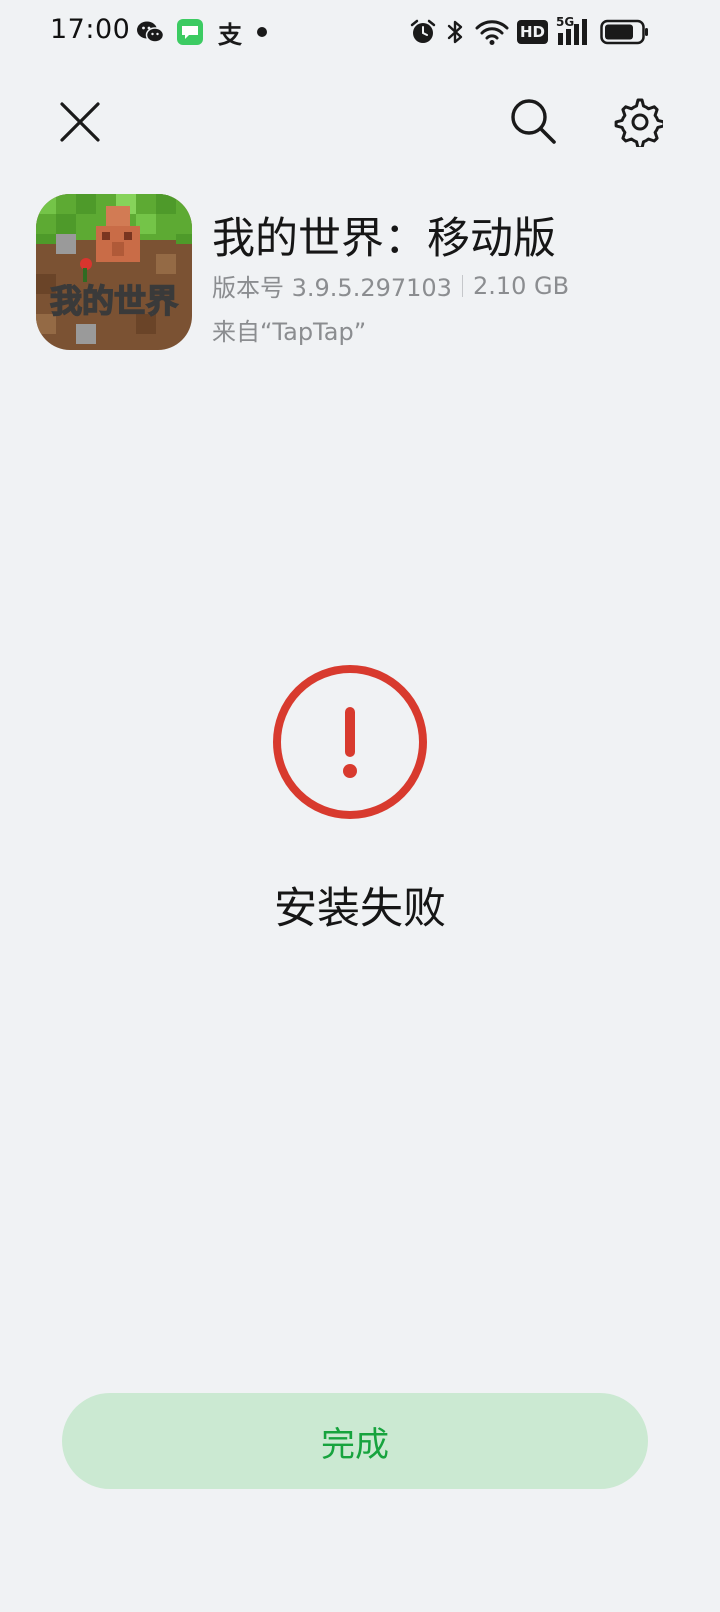 This screenshot has width=720, height=1612. What do you see at coordinates (190, 32) in the screenshot?
I see `messages-icon` at bounding box center [190, 32].